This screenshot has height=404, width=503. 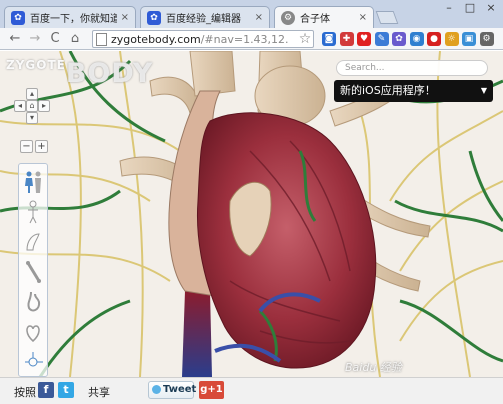 What do you see at coordinates (469, 39) in the screenshot?
I see `save-icon: ▣` at bounding box center [469, 39].